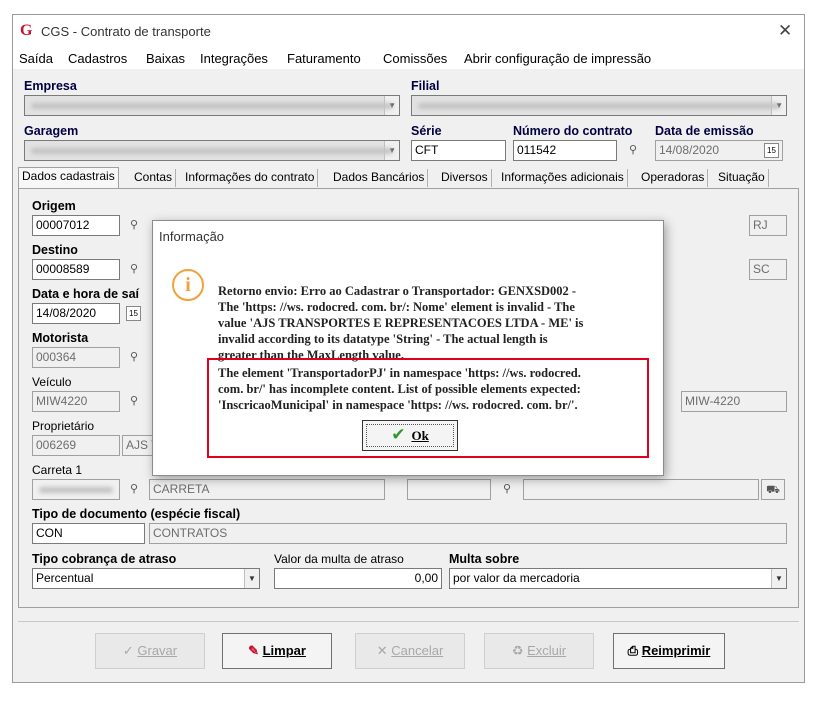 The height and width of the screenshot is (710, 830). What do you see at coordinates (68, 178) in the screenshot?
I see `tab-dados-cadastrais: Dados cadastrais` at bounding box center [68, 178].